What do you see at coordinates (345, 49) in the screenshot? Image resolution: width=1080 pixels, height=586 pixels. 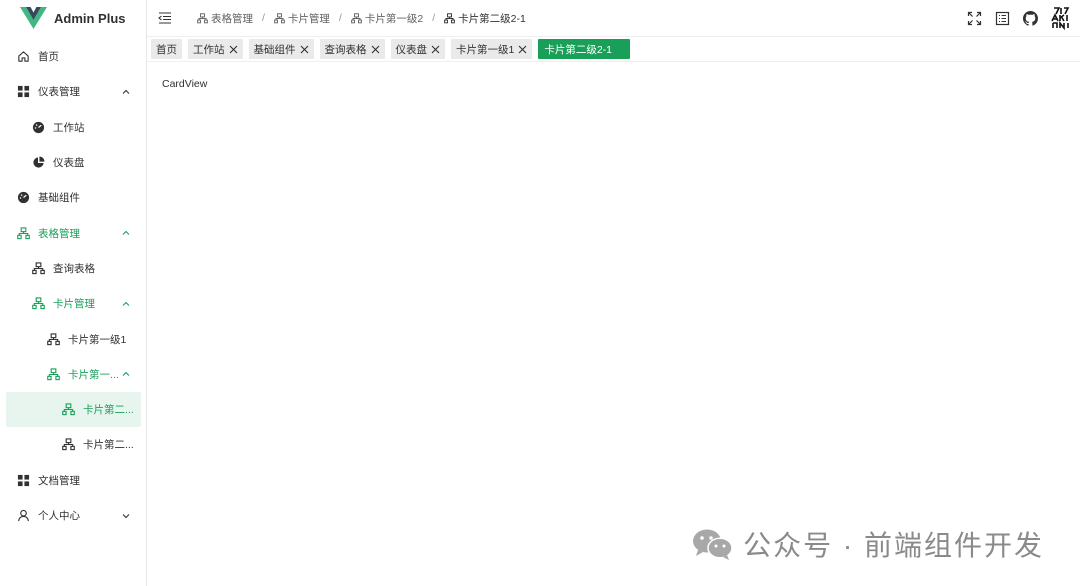 I see `tab-label: 查询表格` at bounding box center [345, 49].